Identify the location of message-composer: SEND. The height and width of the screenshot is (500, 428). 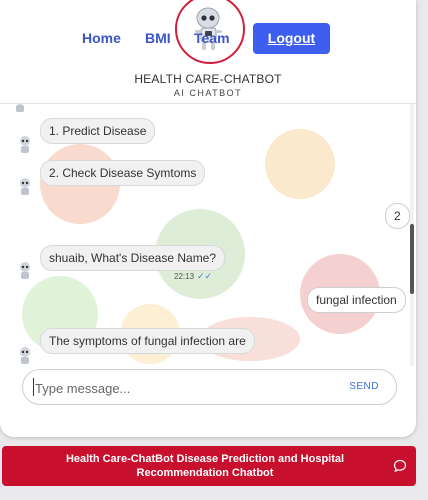
(209, 387).